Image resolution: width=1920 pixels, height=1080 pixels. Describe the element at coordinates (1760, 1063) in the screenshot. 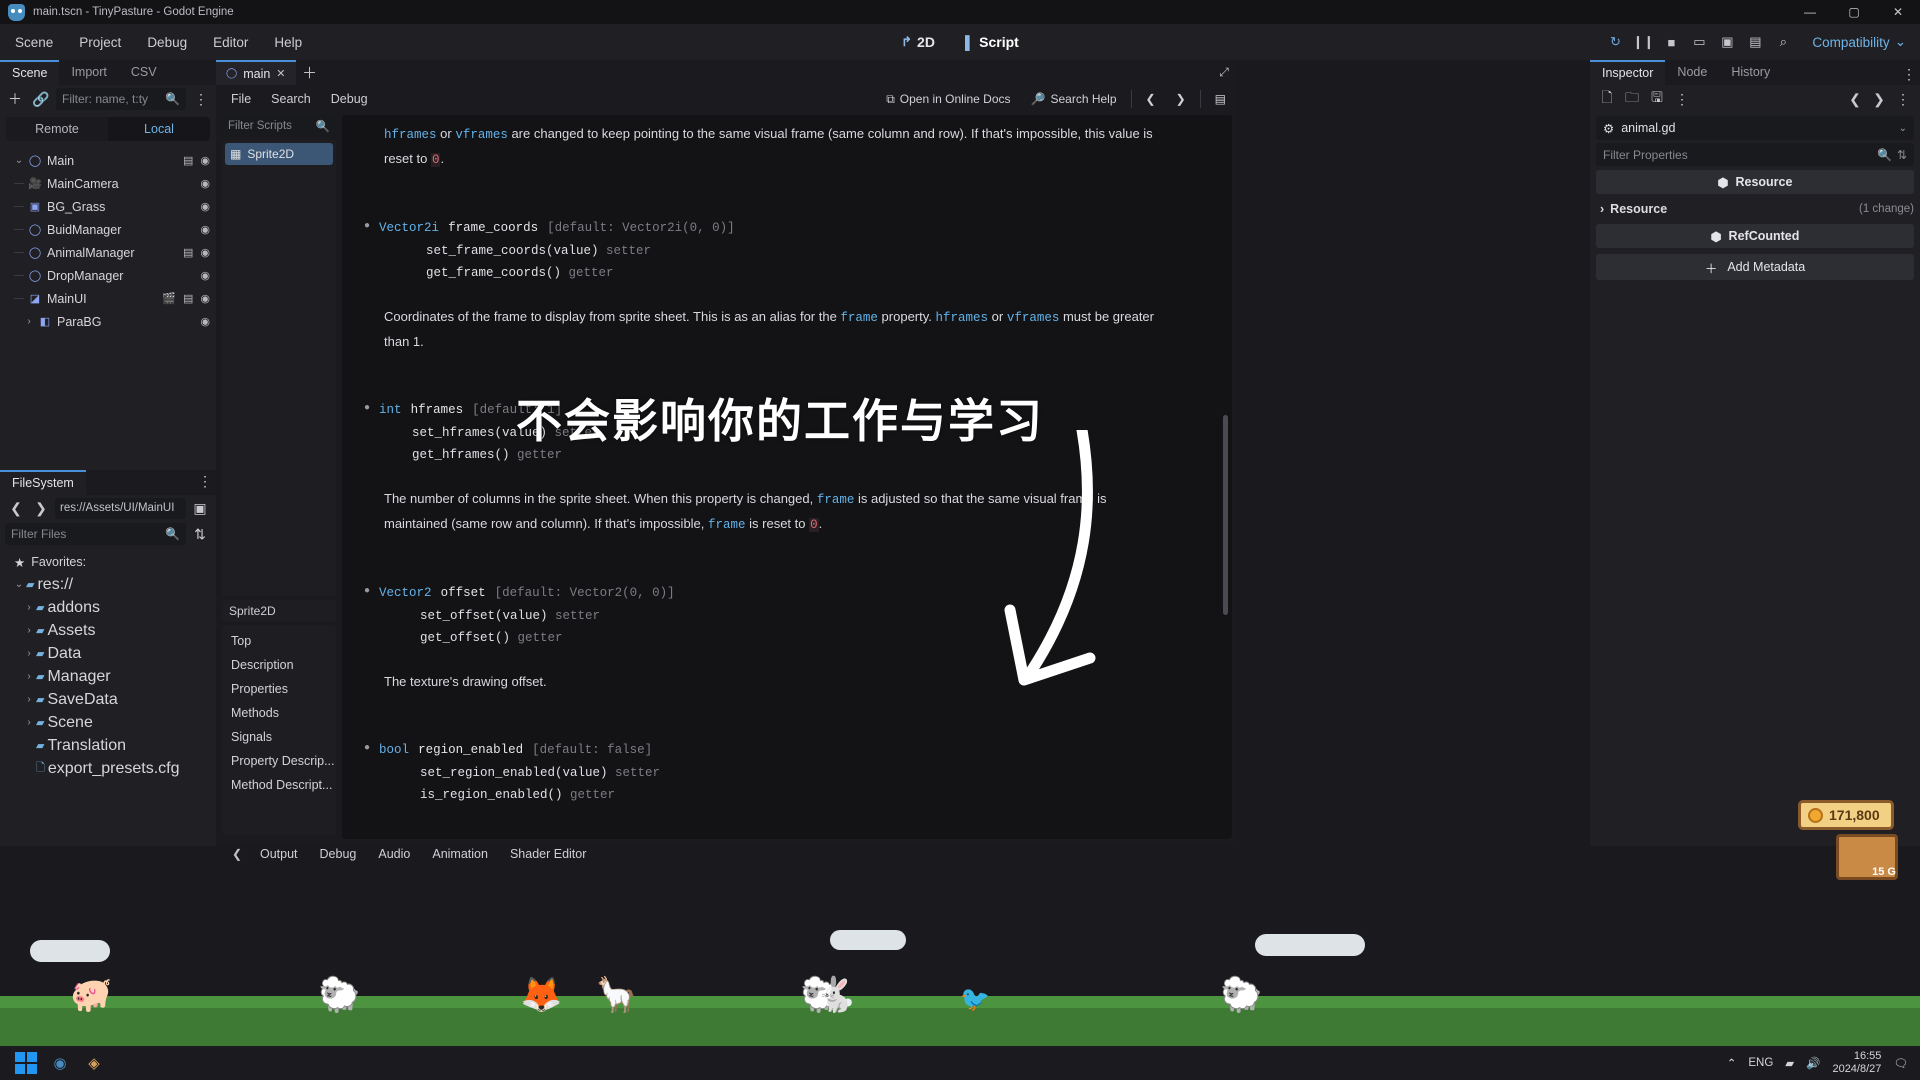

I see `language-indicator: ENG` at that location.